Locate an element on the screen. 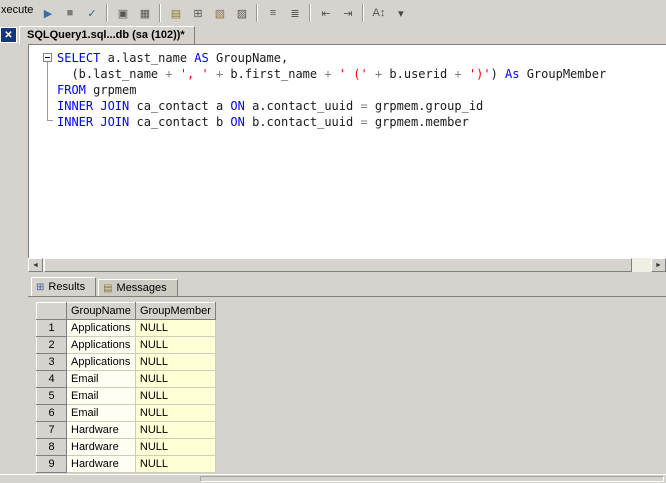  code-fold-collapse-icon is located at coordinates (47, 57).